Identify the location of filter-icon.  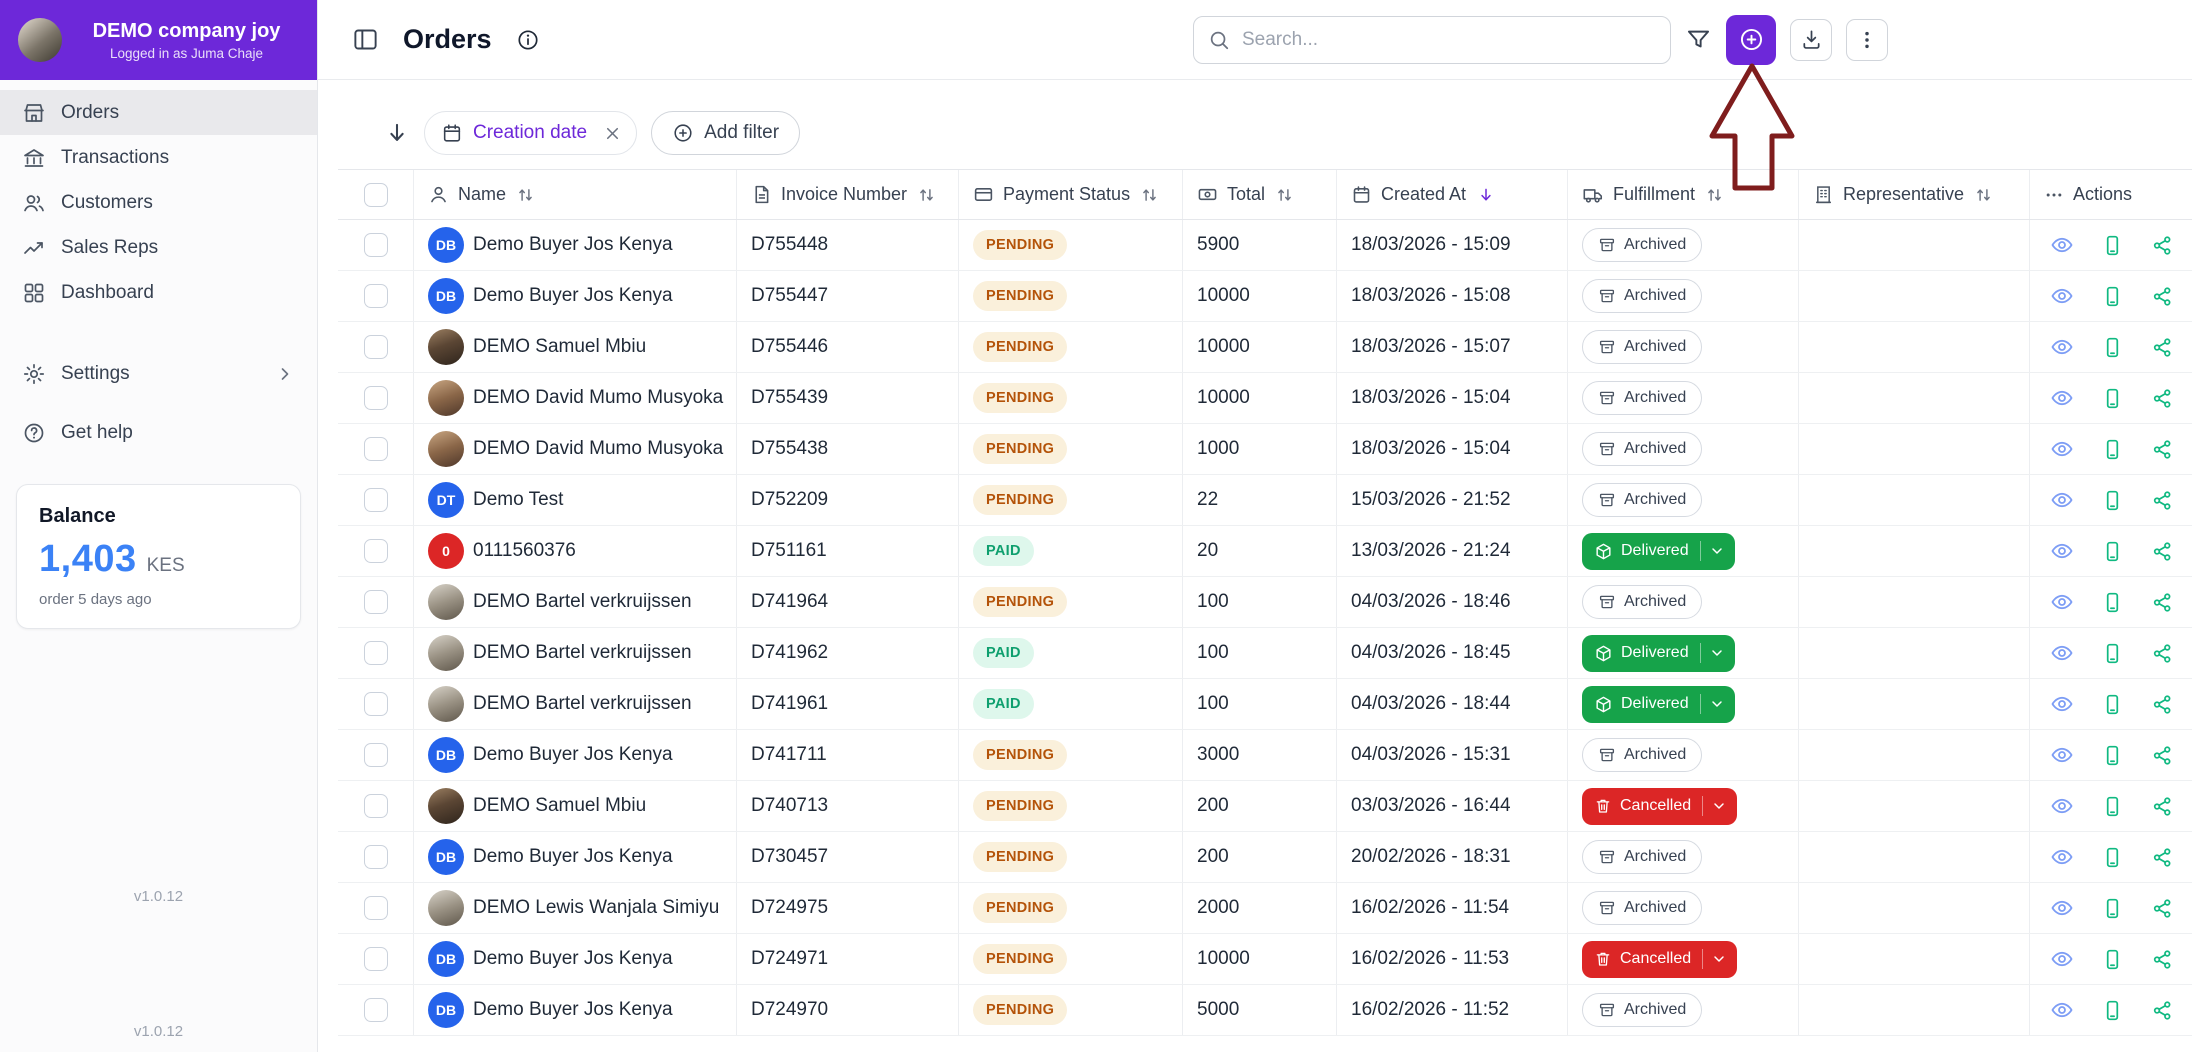
(1698, 39).